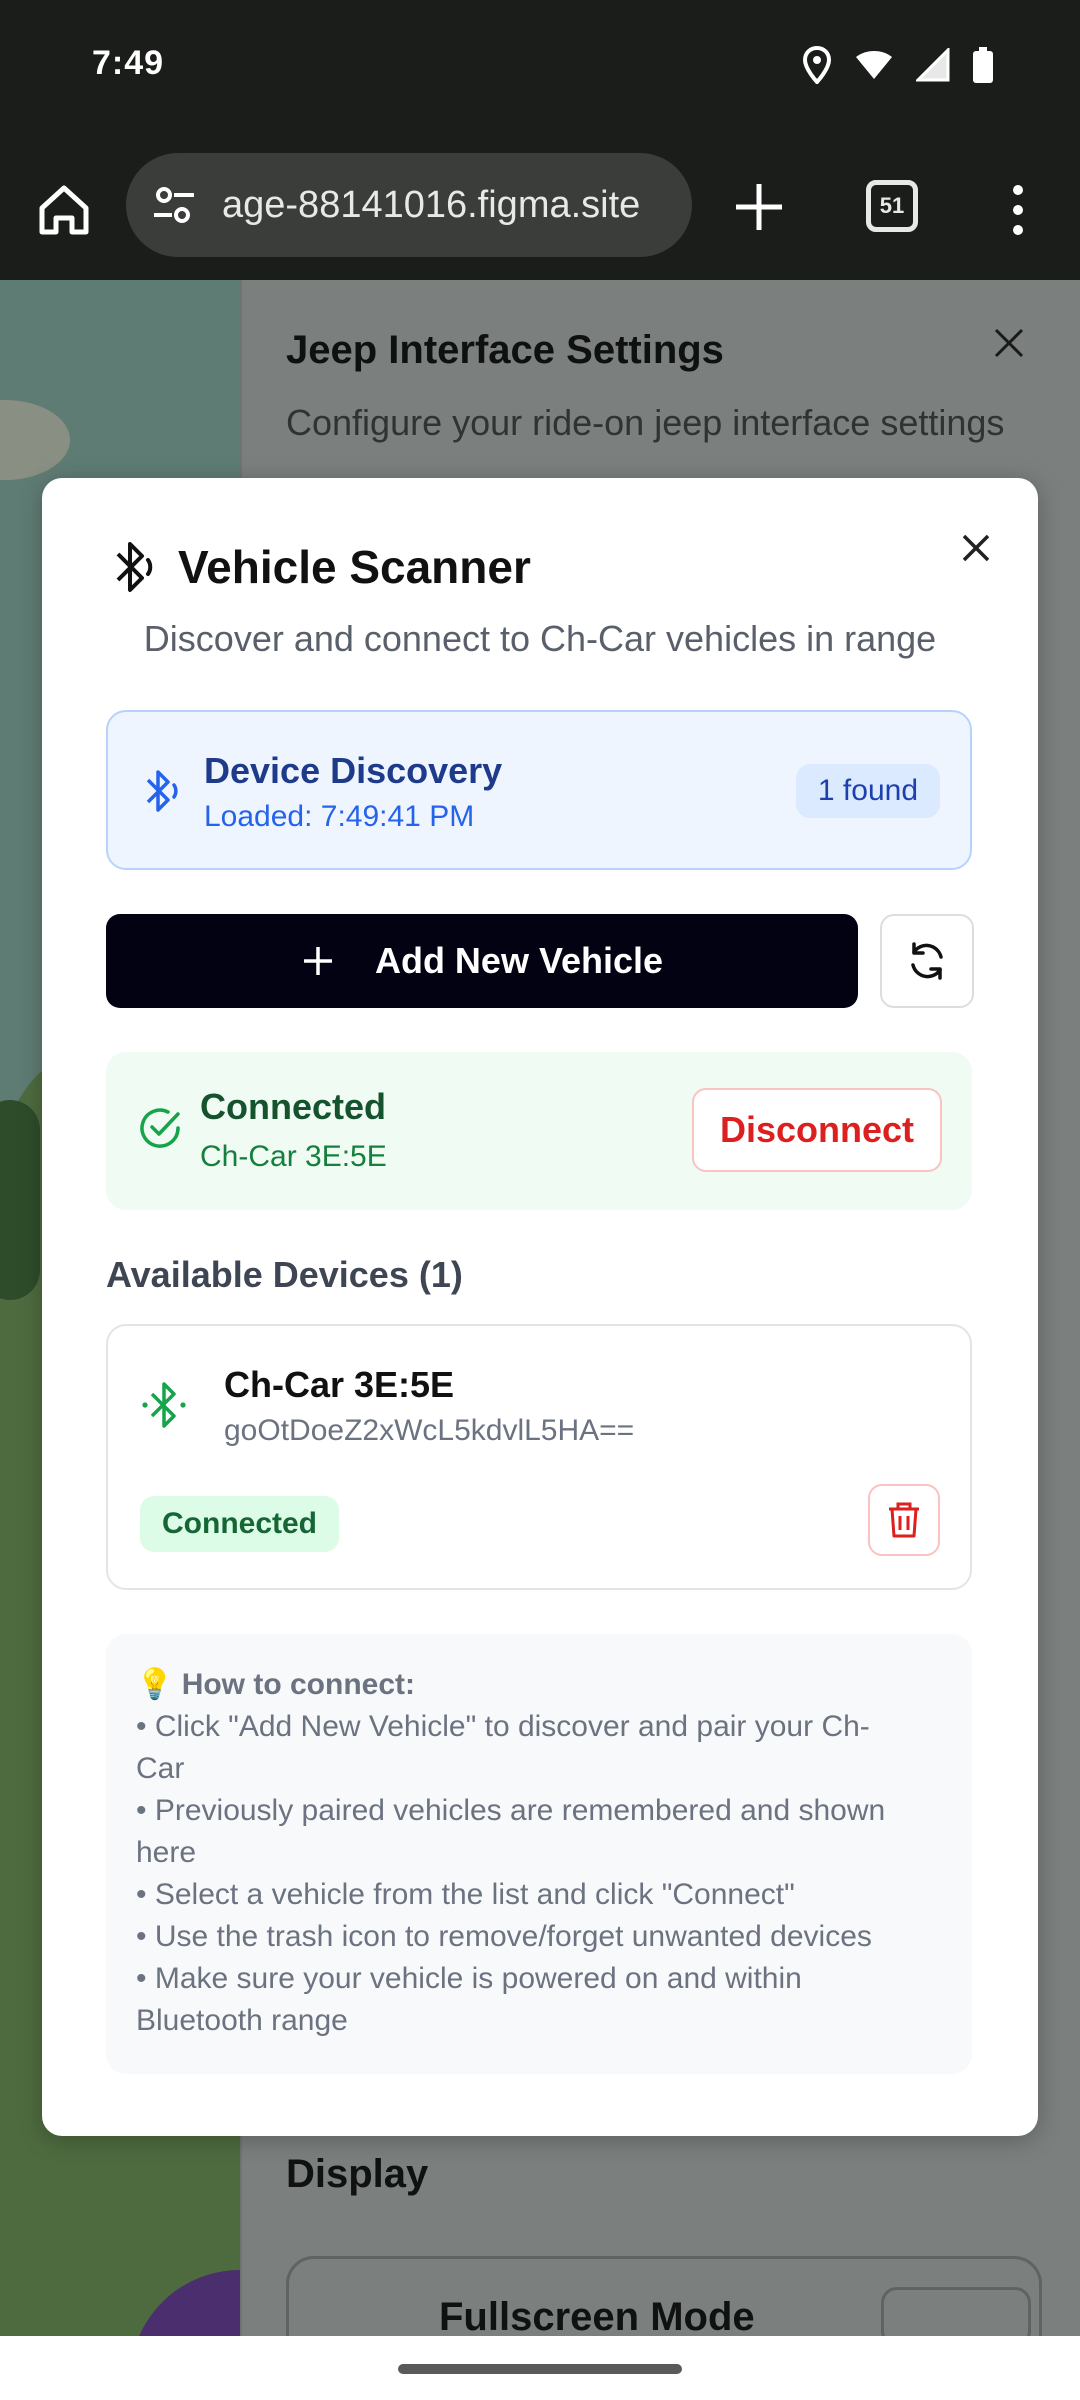 The width and height of the screenshot is (1080, 2400). Describe the element at coordinates (759, 207) in the screenshot. I see `new-tab-icon` at that location.